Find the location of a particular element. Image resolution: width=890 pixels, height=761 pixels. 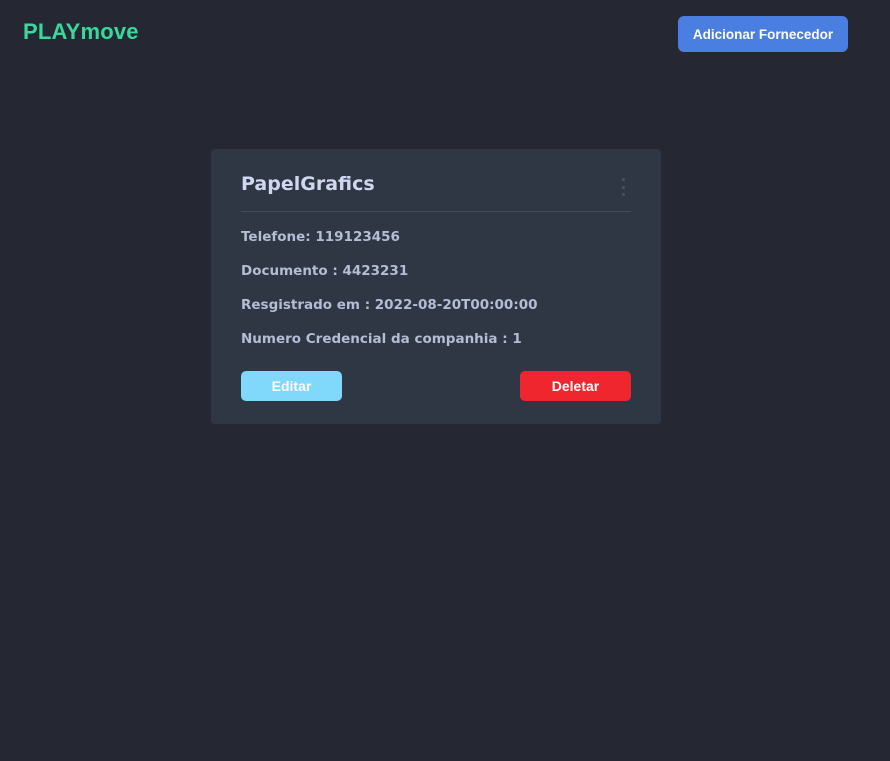

add-supplier-button: Adicionar Fornecedor is located at coordinates (763, 34).